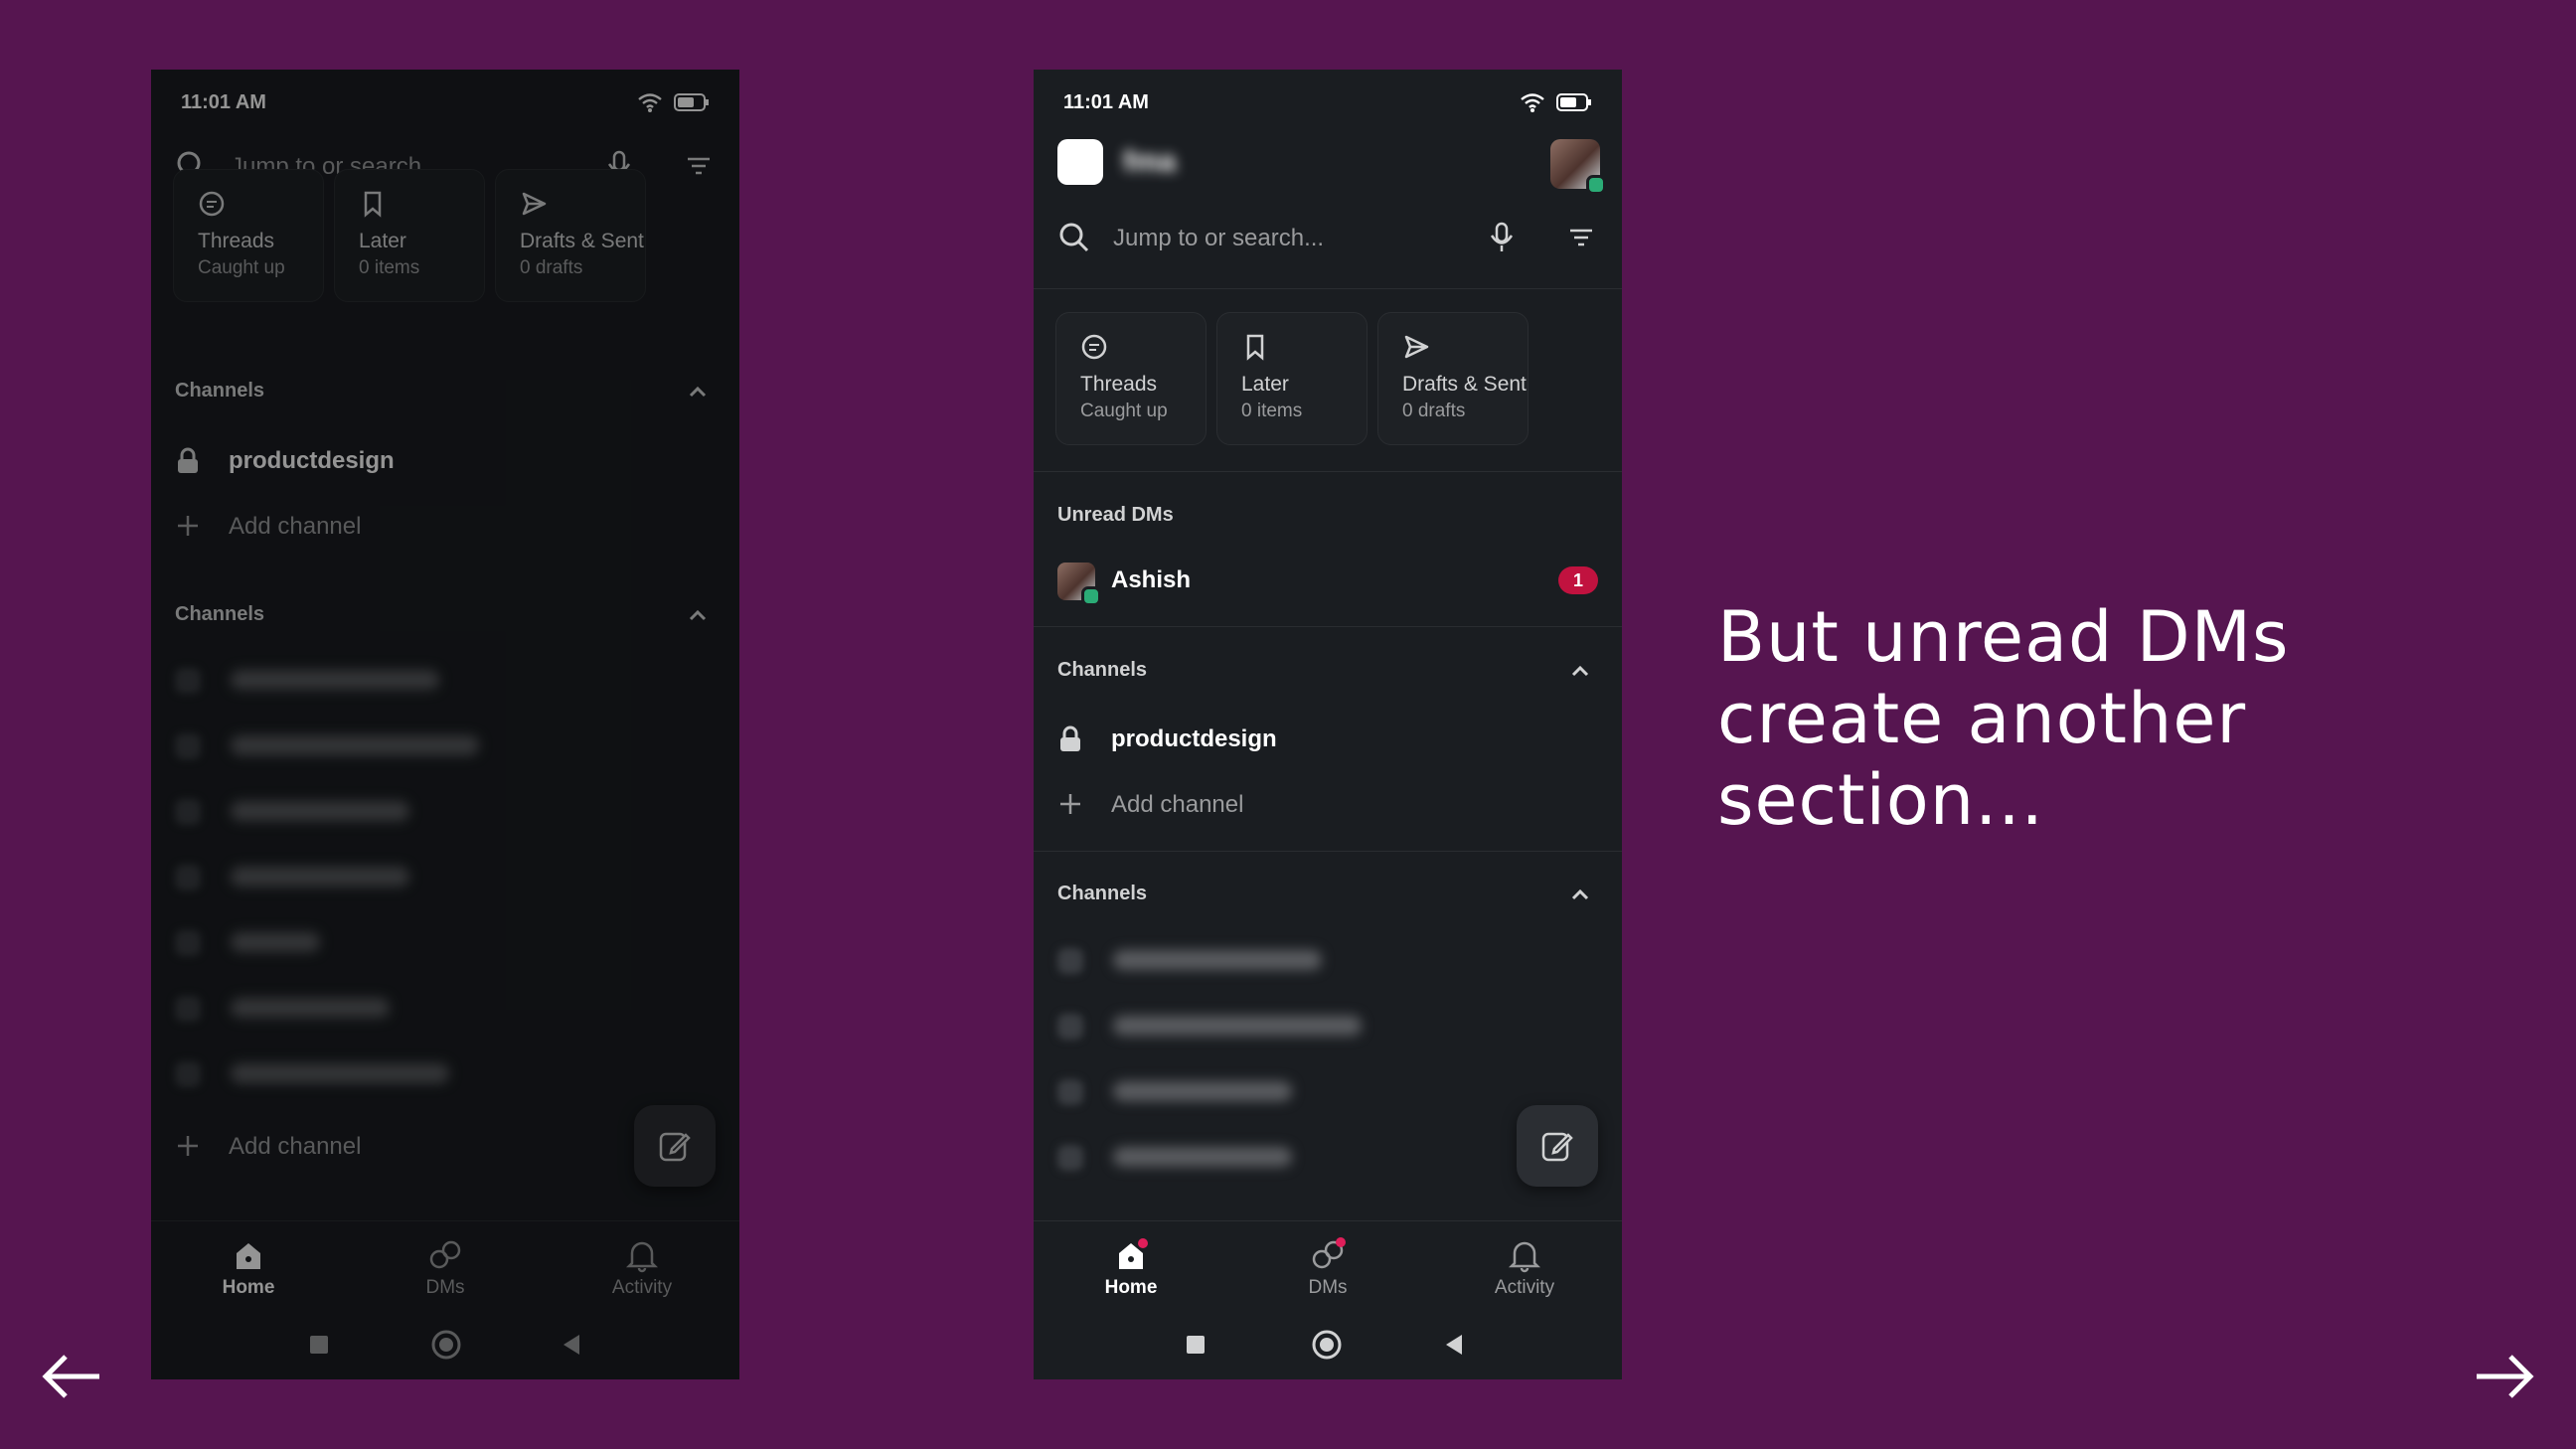  What do you see at coordinates (1070, 738) in the screenshot?
I see `lock-icon` at bounding box center [1070, 738].